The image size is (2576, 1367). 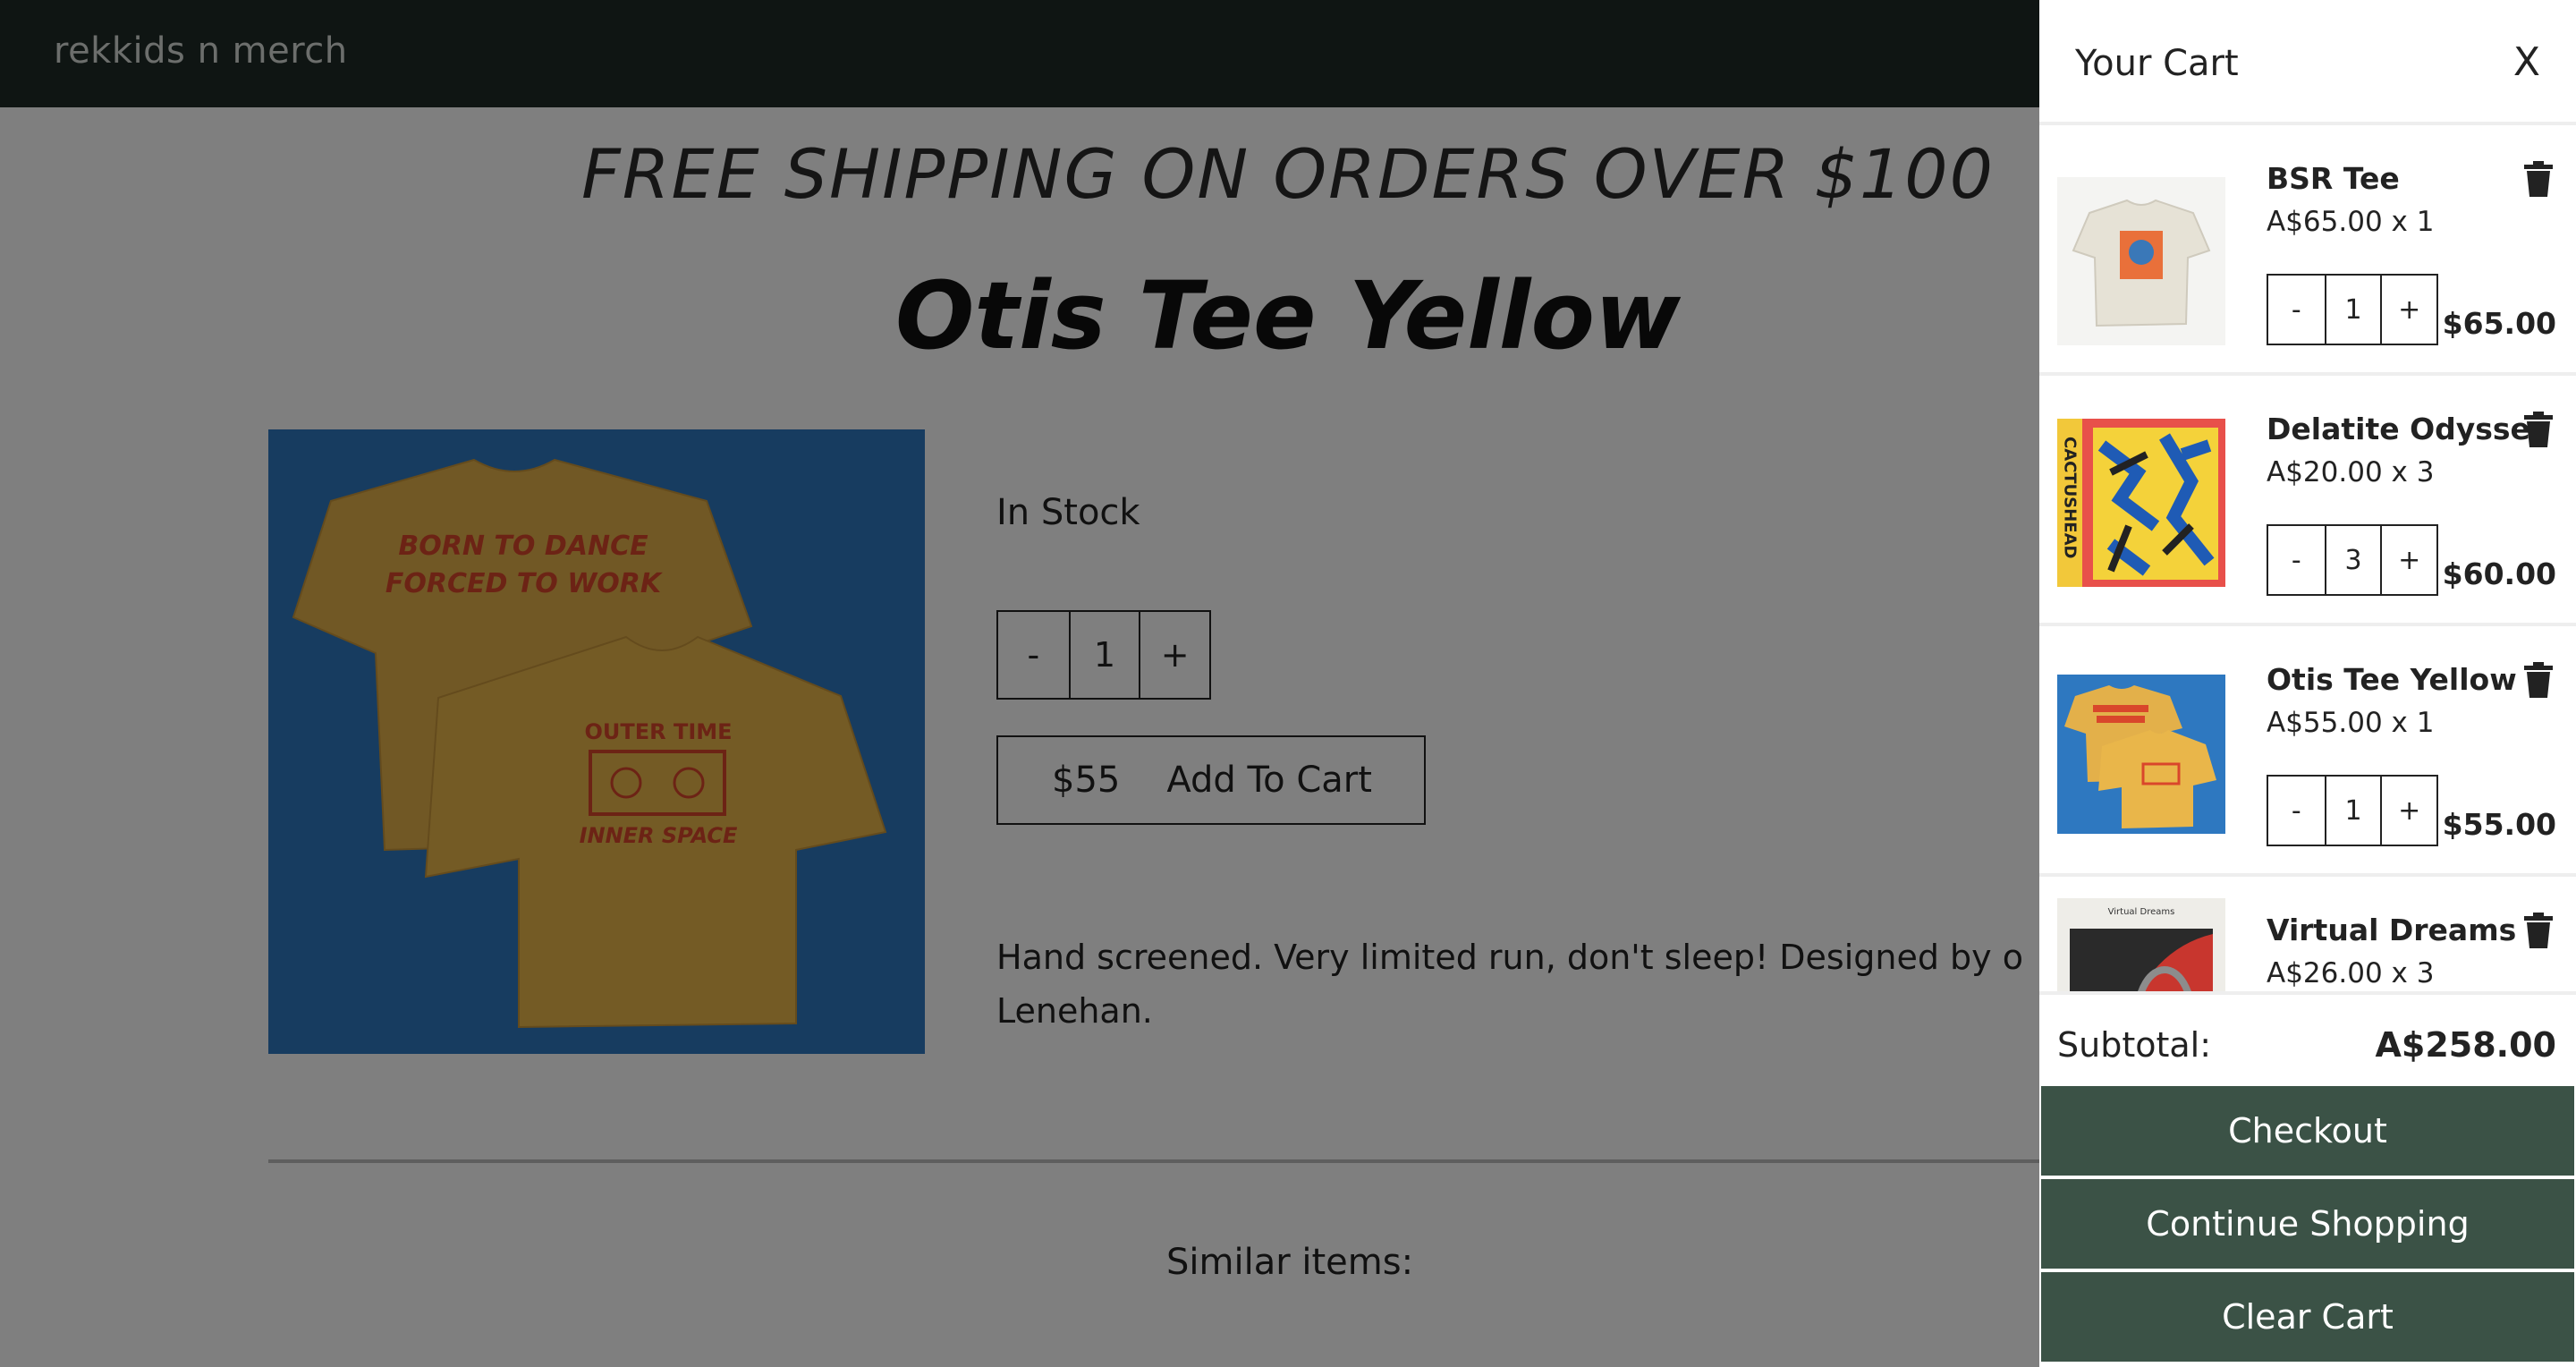 I want to click on quantity-value: 3, so click(x=2352, y=560).